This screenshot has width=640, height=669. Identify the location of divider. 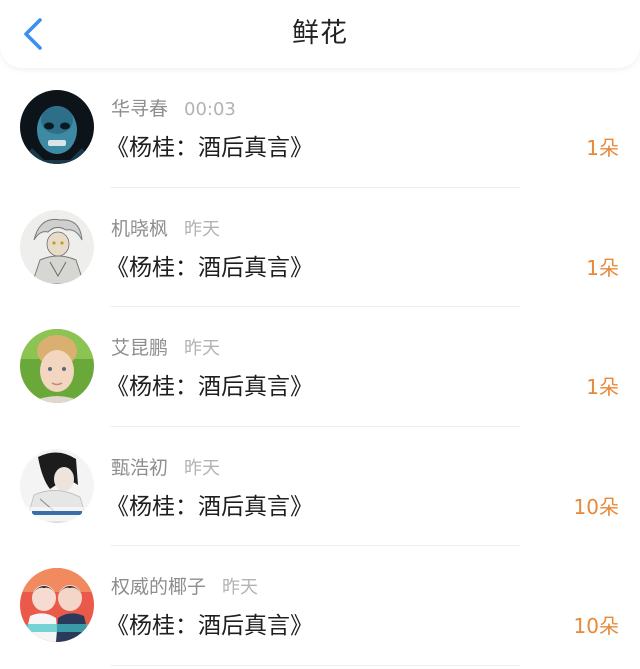
(315, 665).